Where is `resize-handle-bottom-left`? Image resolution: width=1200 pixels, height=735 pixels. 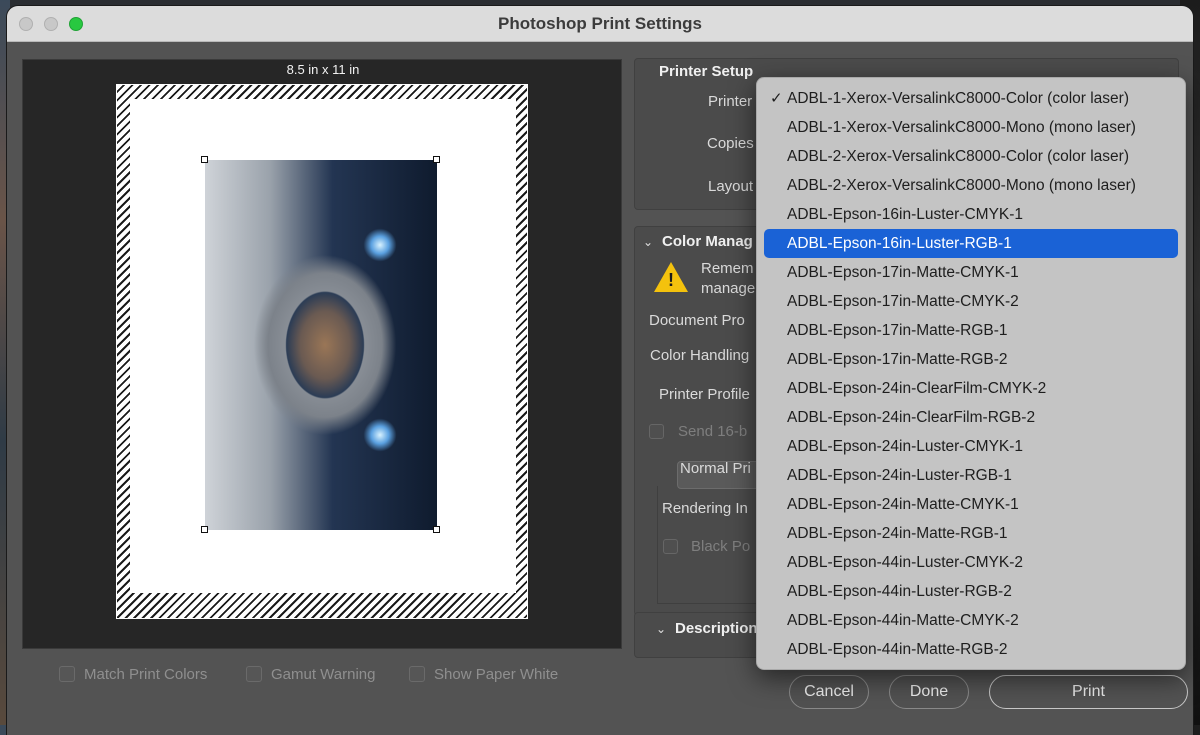
resize-handle-bottom-left is located at coordinates (204, 529).